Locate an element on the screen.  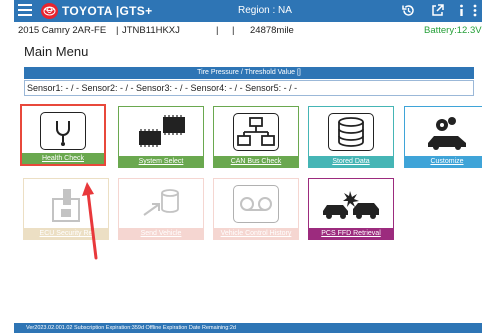
info-icon is located at coordinates (461, 10).